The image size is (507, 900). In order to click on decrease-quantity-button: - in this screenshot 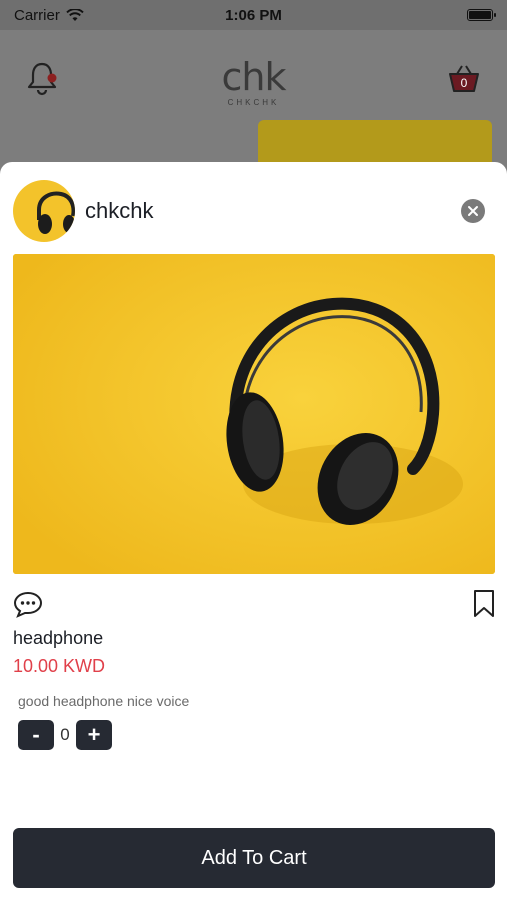, I will do `click(36, 735)`.